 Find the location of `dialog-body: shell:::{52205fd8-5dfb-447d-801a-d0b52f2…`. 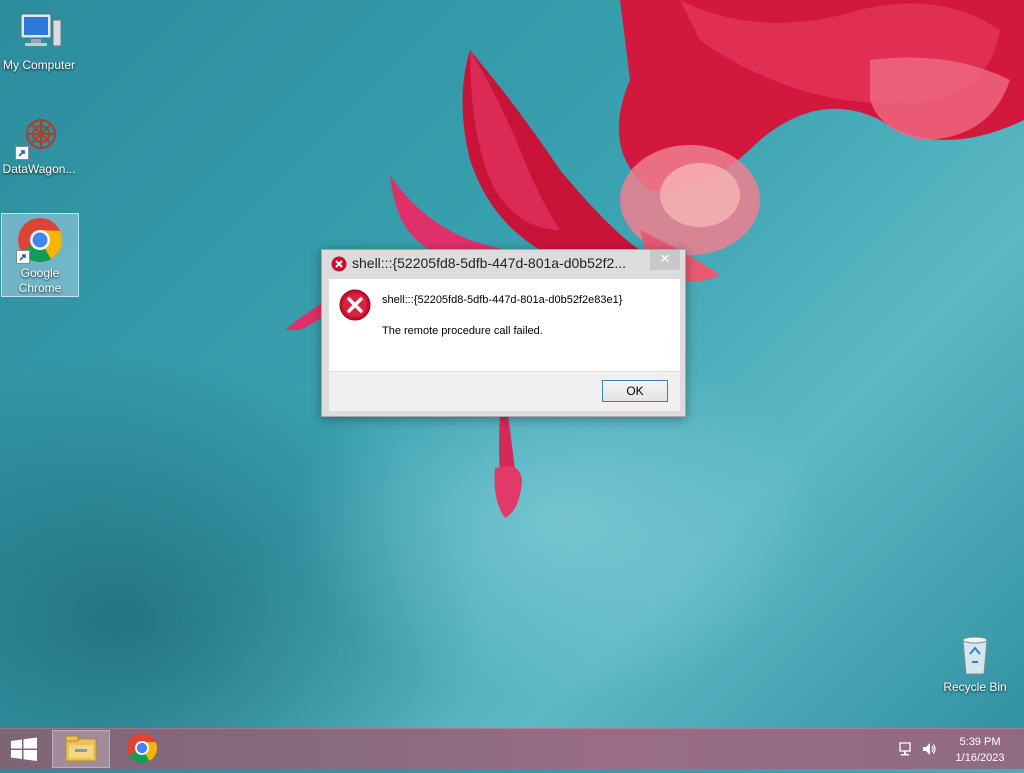

dialog-body: shell:::{52205fd8-5dfb-447d-801a-d0b52f2… is located at coordinates (504, 325).